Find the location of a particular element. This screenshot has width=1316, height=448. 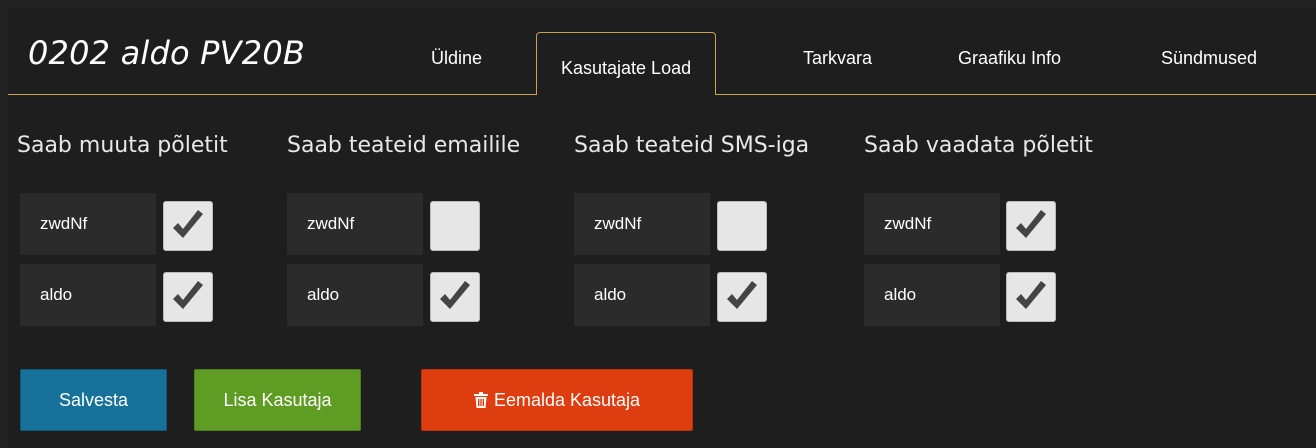

remove-user-button: Eemalda Kasutaja is located at coordinates (557, 400).